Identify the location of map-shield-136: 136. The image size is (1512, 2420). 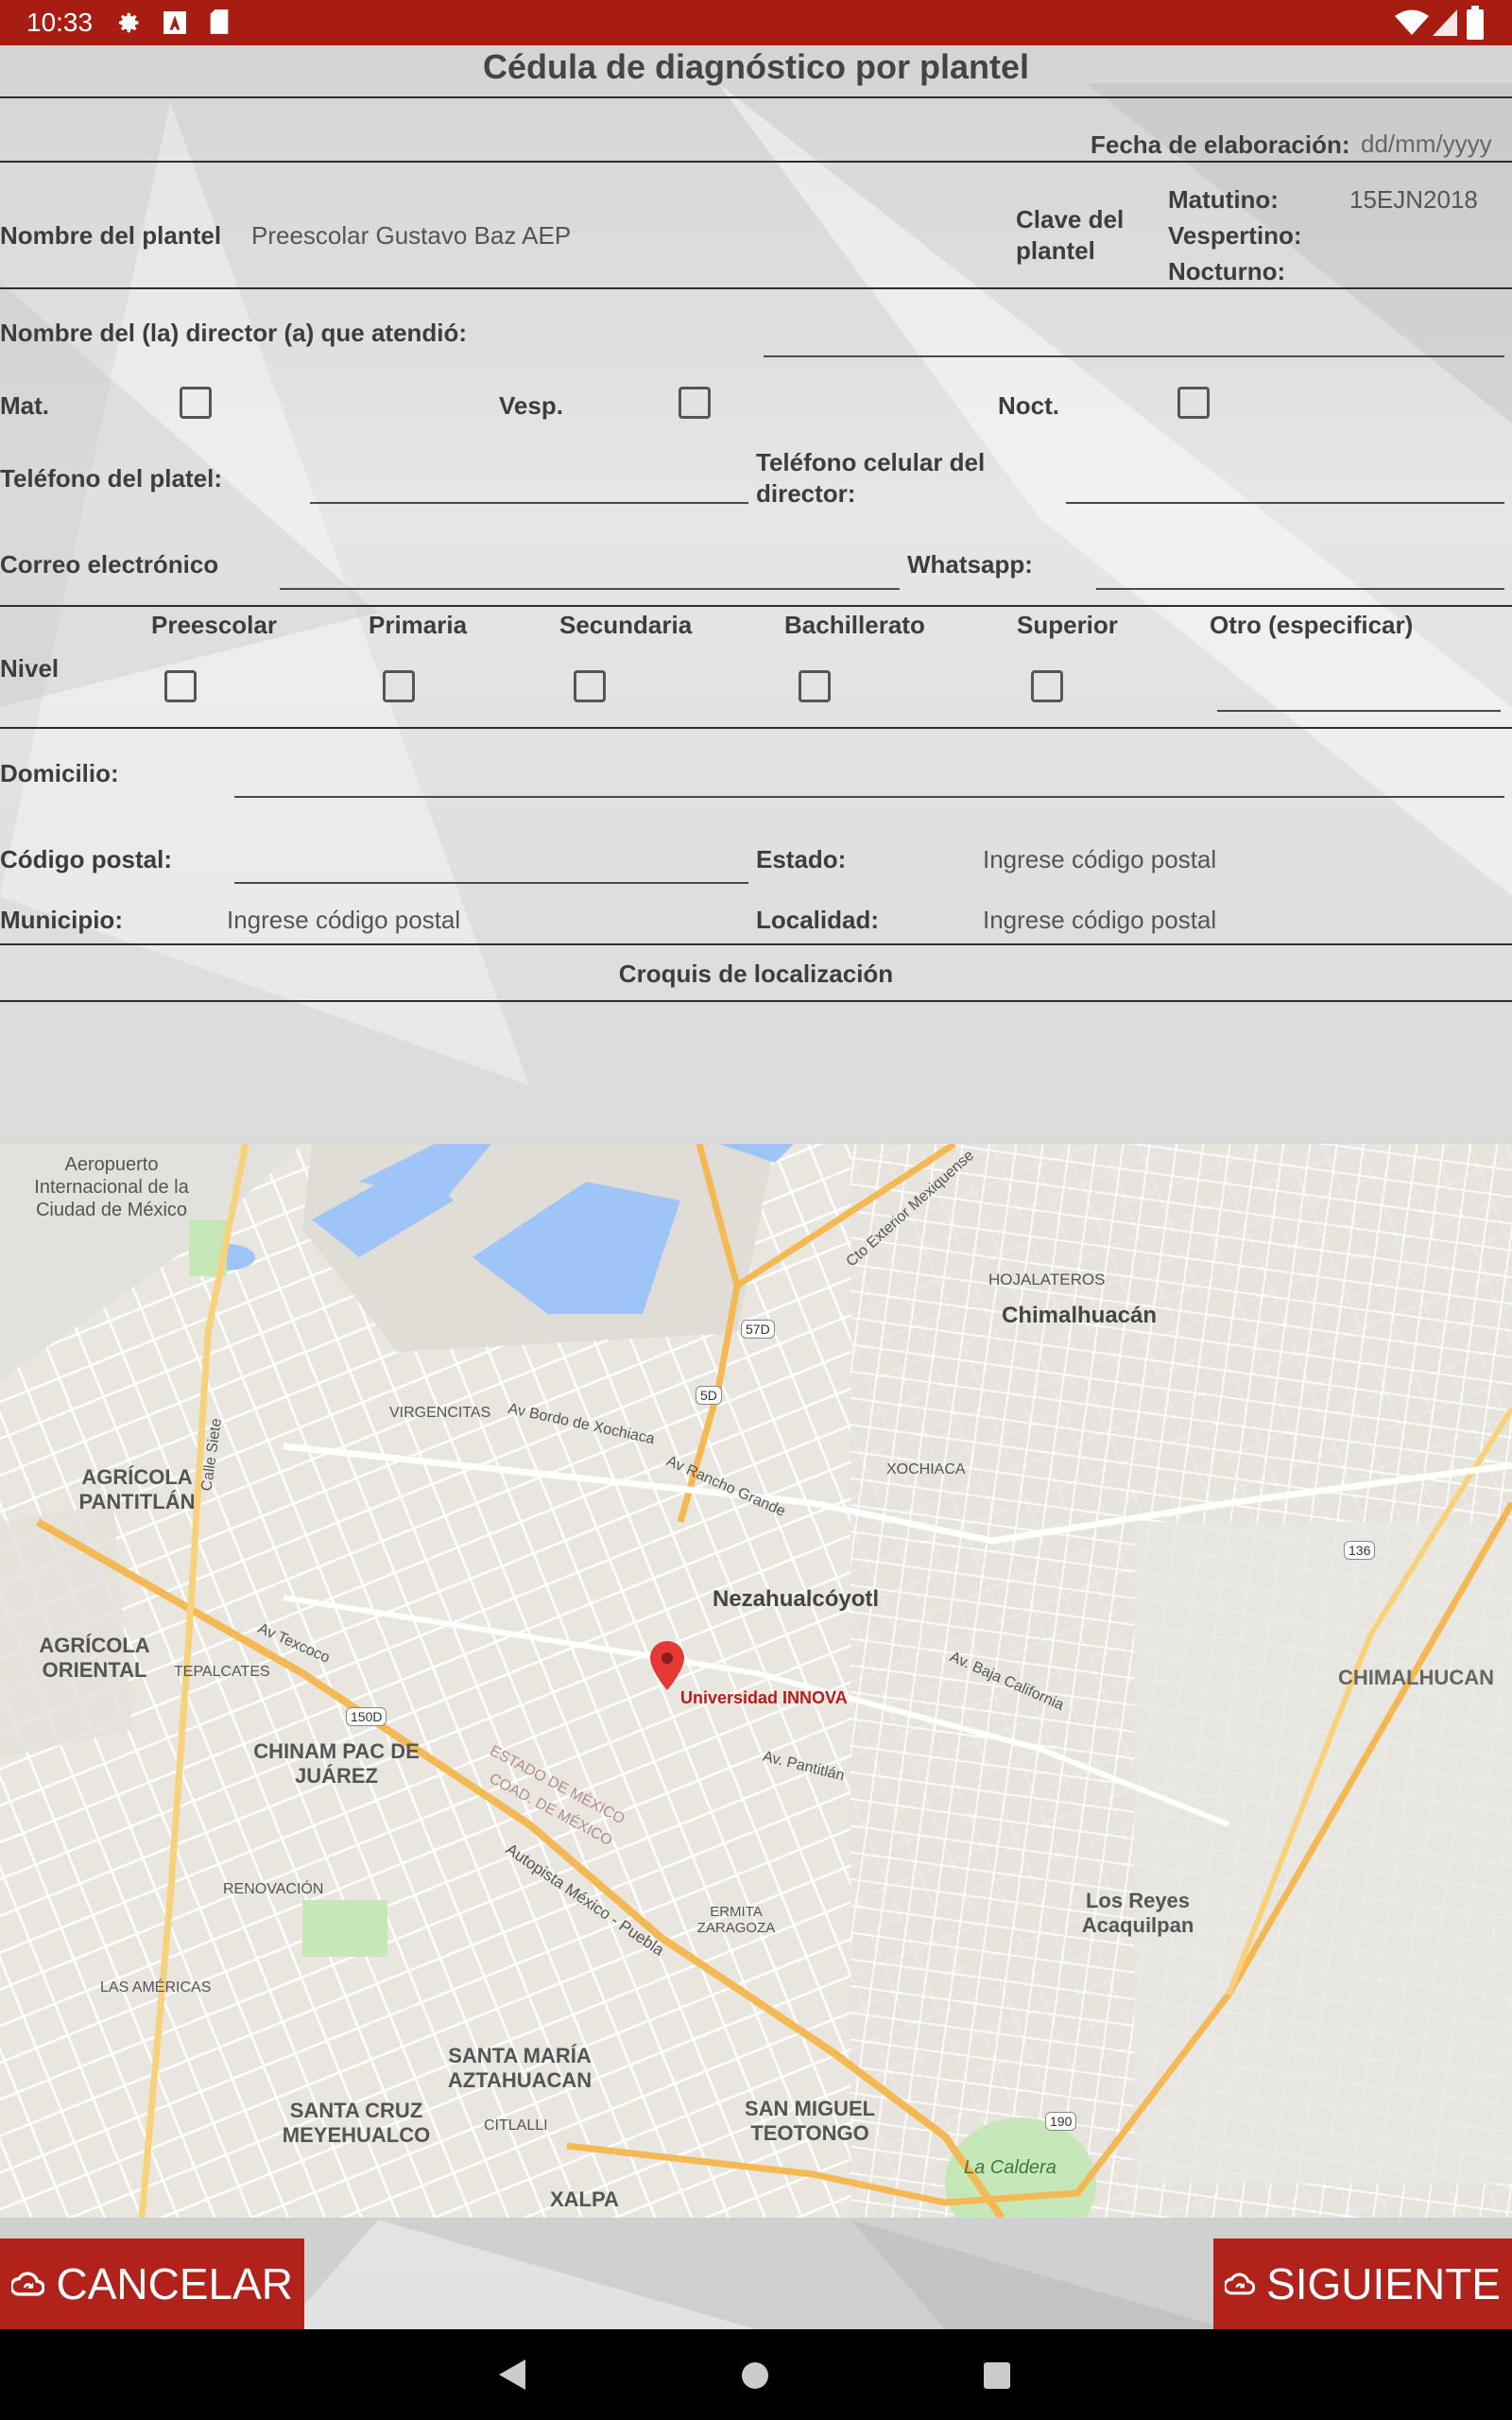
(1360, 1551).